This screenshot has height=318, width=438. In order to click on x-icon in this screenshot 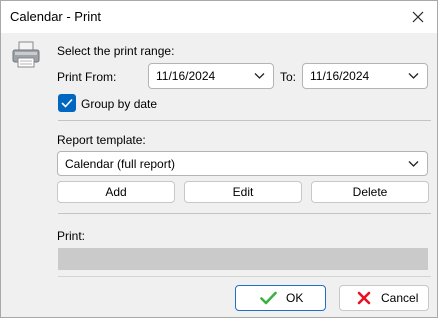, I will do `click(364, 298)`.